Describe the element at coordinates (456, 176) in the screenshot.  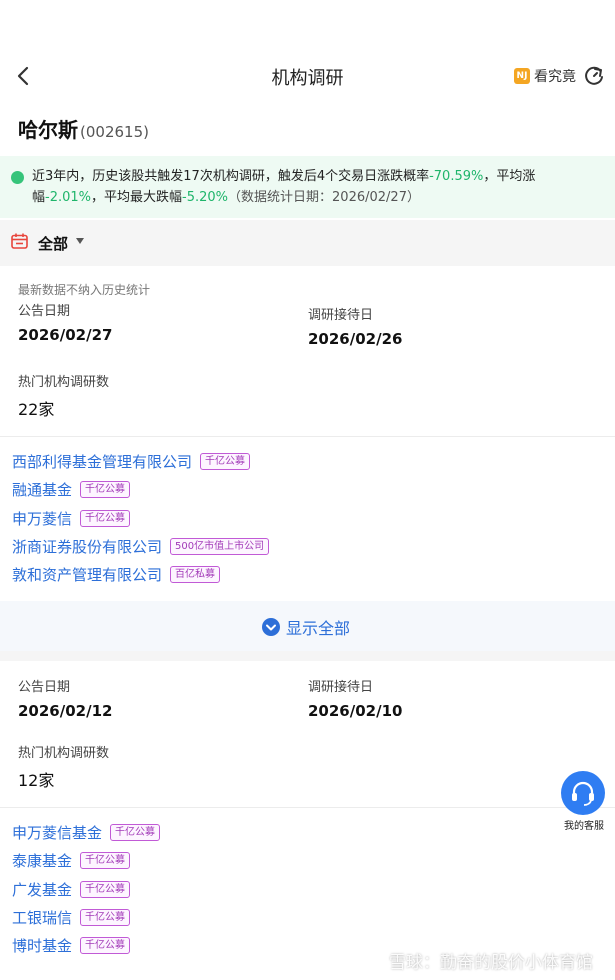
I see `rise-fall-rate: -70.59%` at that location.